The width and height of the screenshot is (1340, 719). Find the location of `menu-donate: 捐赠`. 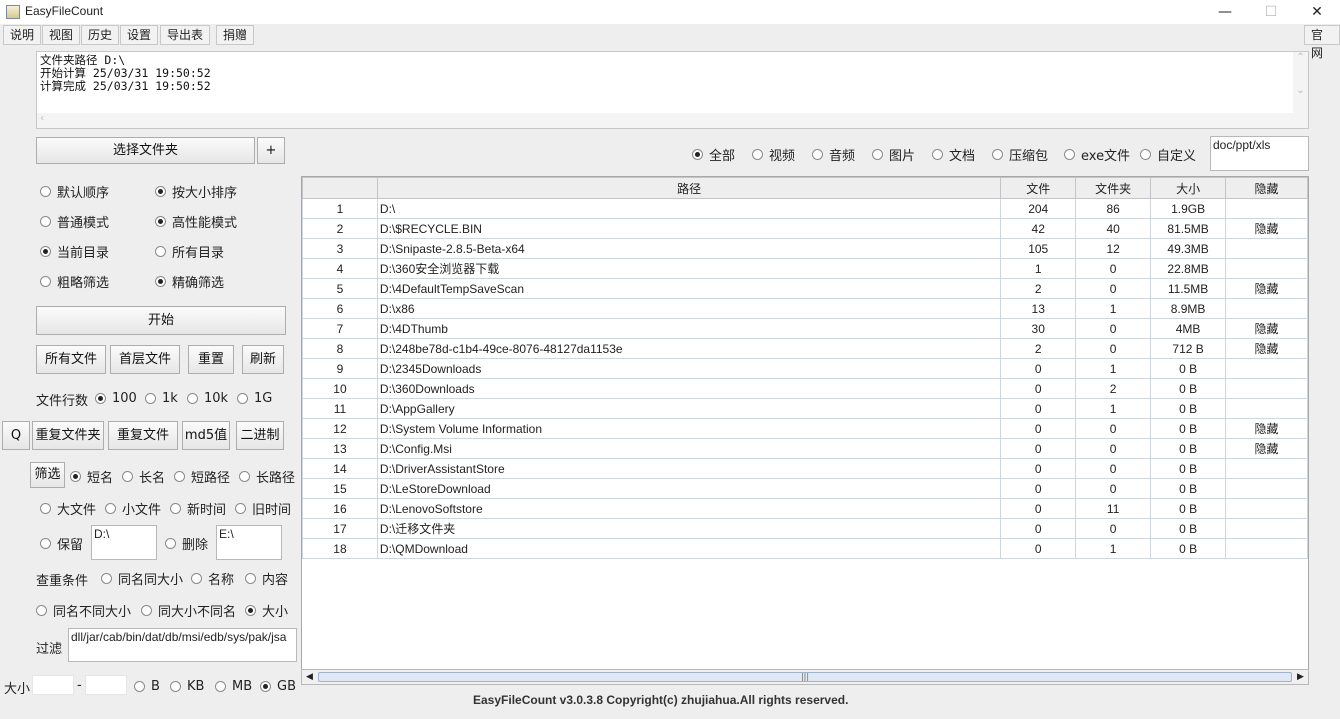

menu-donate: 捐赠 is located at coordinates (235, 35).